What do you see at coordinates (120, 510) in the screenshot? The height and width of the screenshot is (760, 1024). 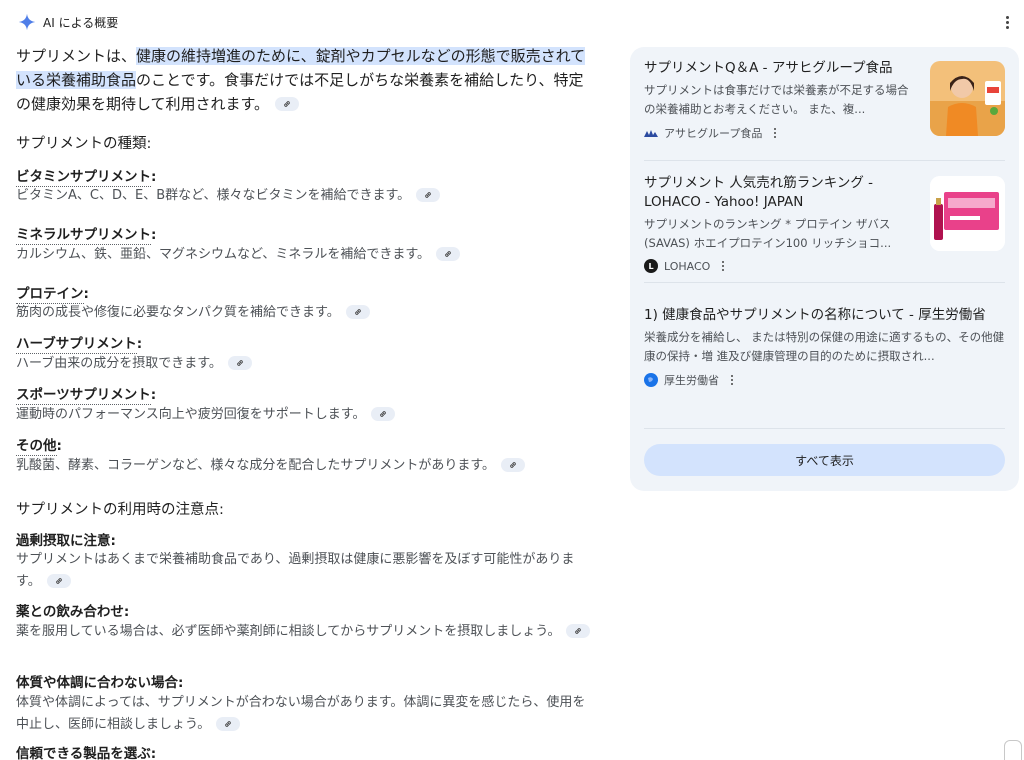 I see `cautions-heading: サプリメントの利用時の注意点:` at bounding box center [120, 510].